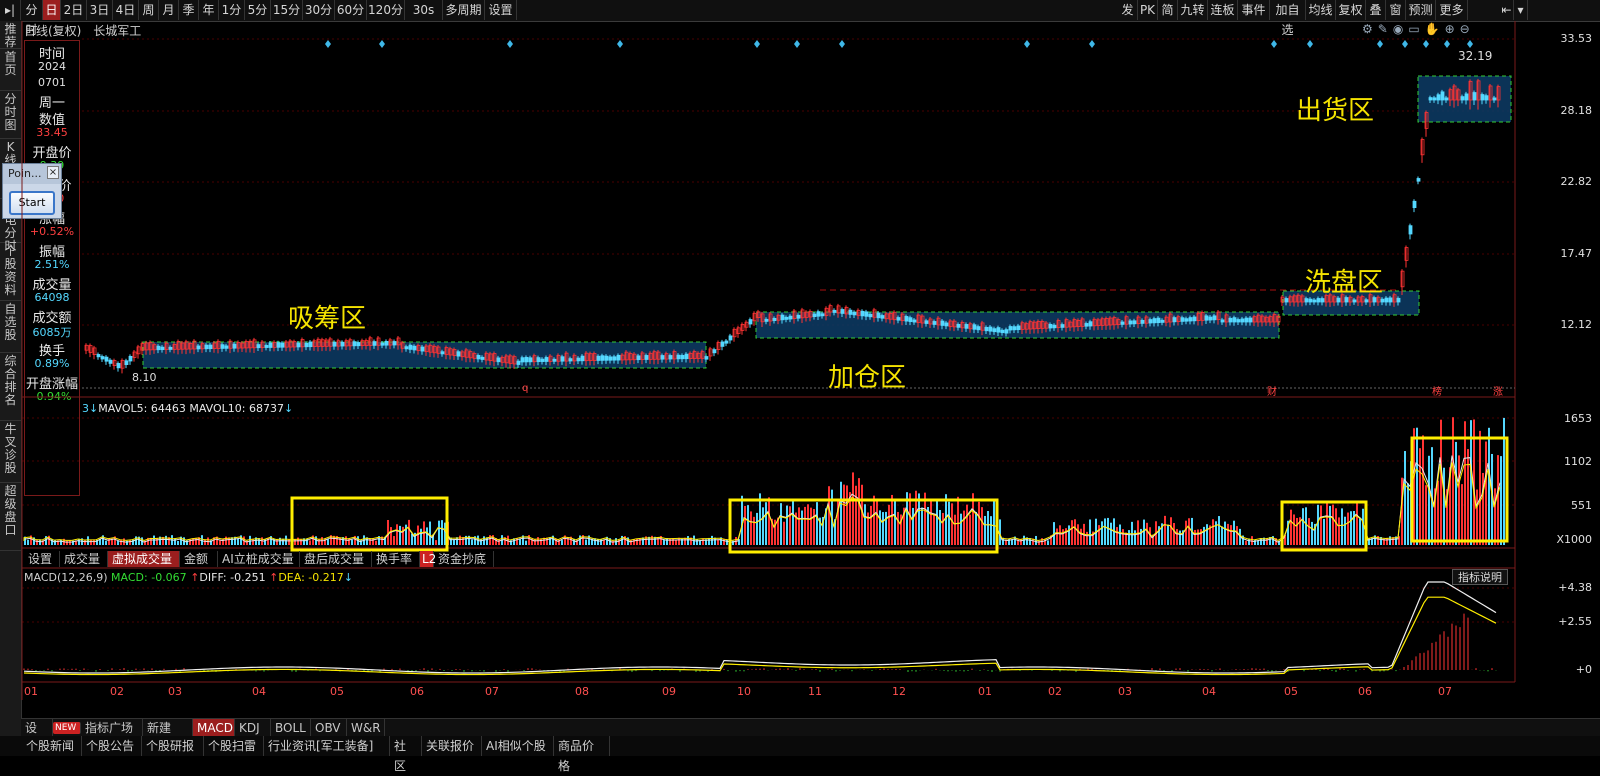 Image resolution: width=1600 pixels, height=776 pixels. What do you see at coordinates (1480, 577) in the screenshot?
I see `indicator-help-button: 指标说明` at bounding box center [1480, 577].